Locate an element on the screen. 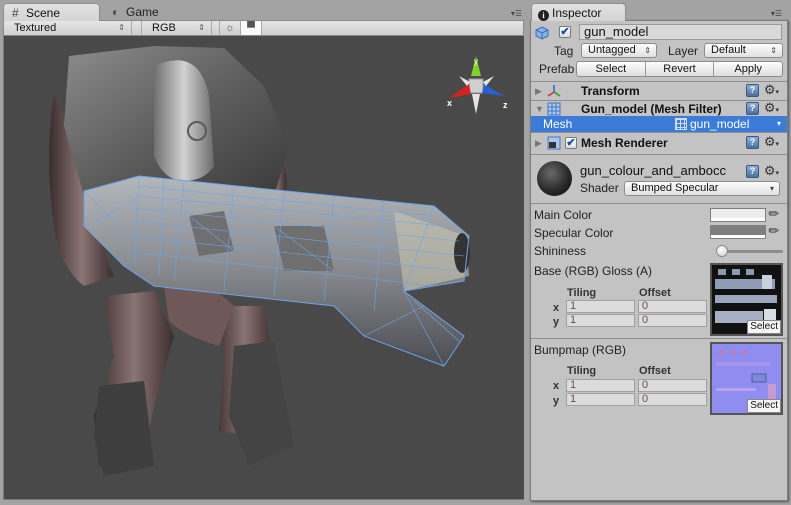  material-preview-sphere is located at coordinates (554, 178).